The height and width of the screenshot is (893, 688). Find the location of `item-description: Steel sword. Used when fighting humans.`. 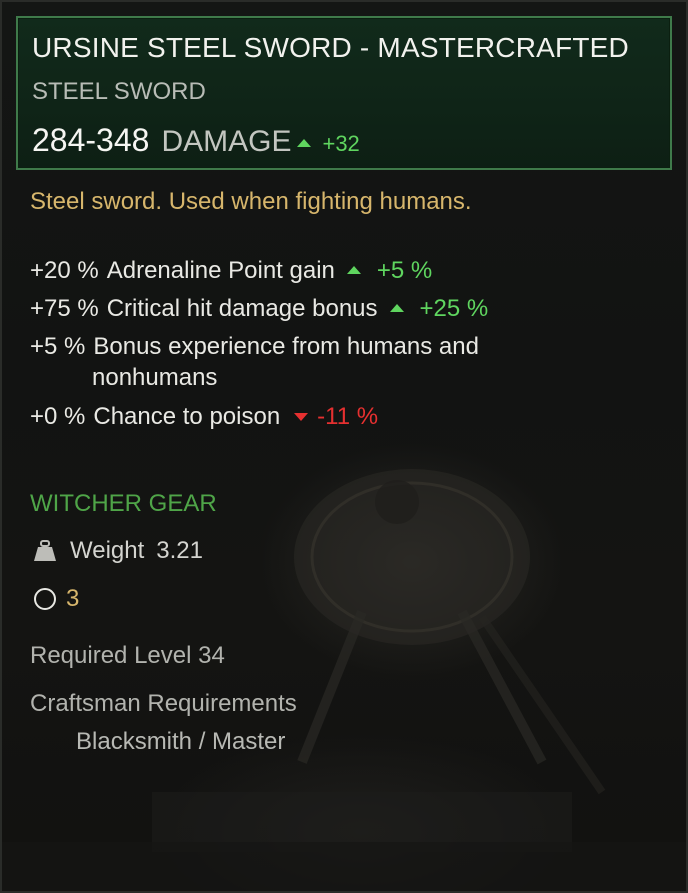

item-description: Steel sword. Used when fighting humans. is located at coordinates (251, 201).